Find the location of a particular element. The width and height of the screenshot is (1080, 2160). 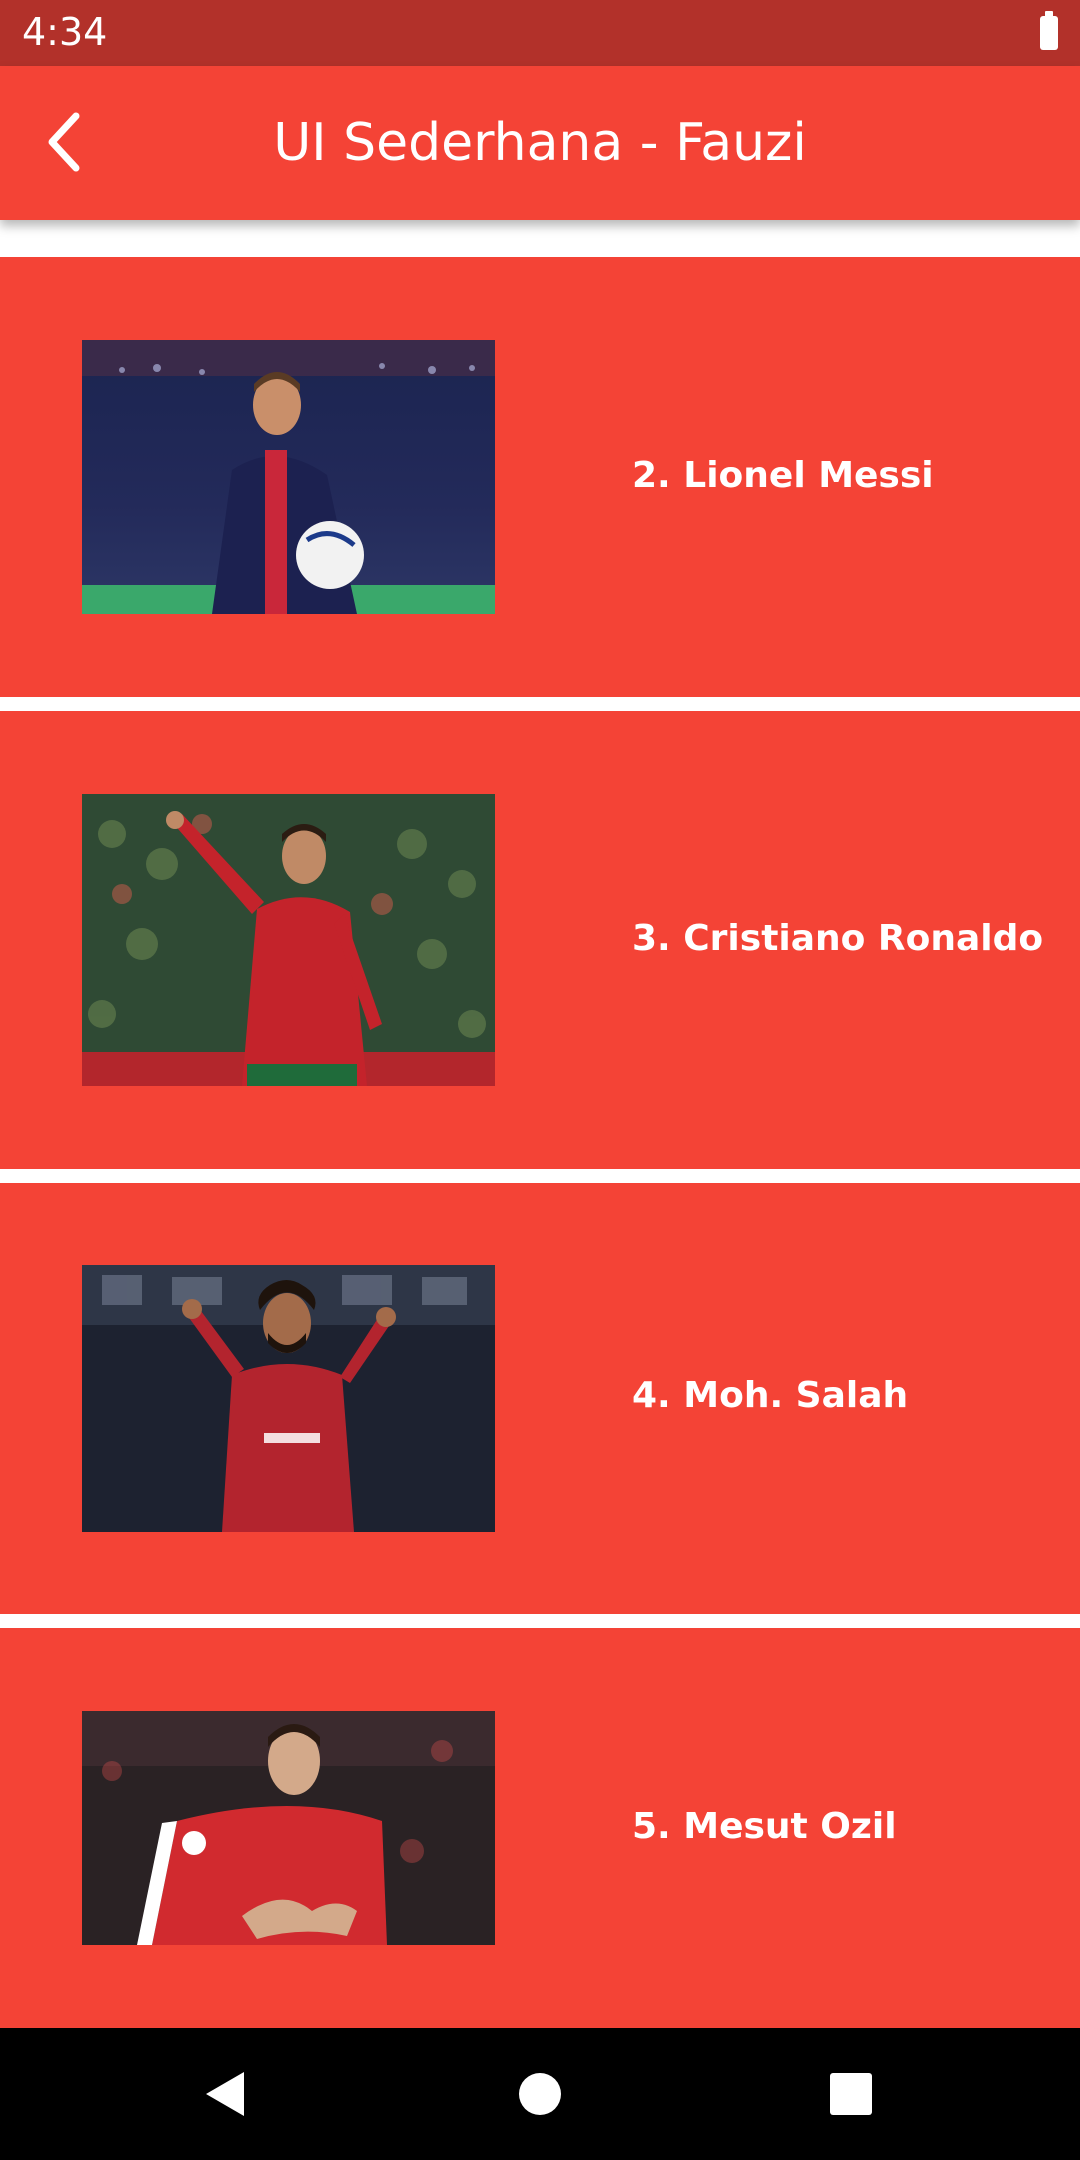

nav-home-button is located at coordinates (540, 2094).